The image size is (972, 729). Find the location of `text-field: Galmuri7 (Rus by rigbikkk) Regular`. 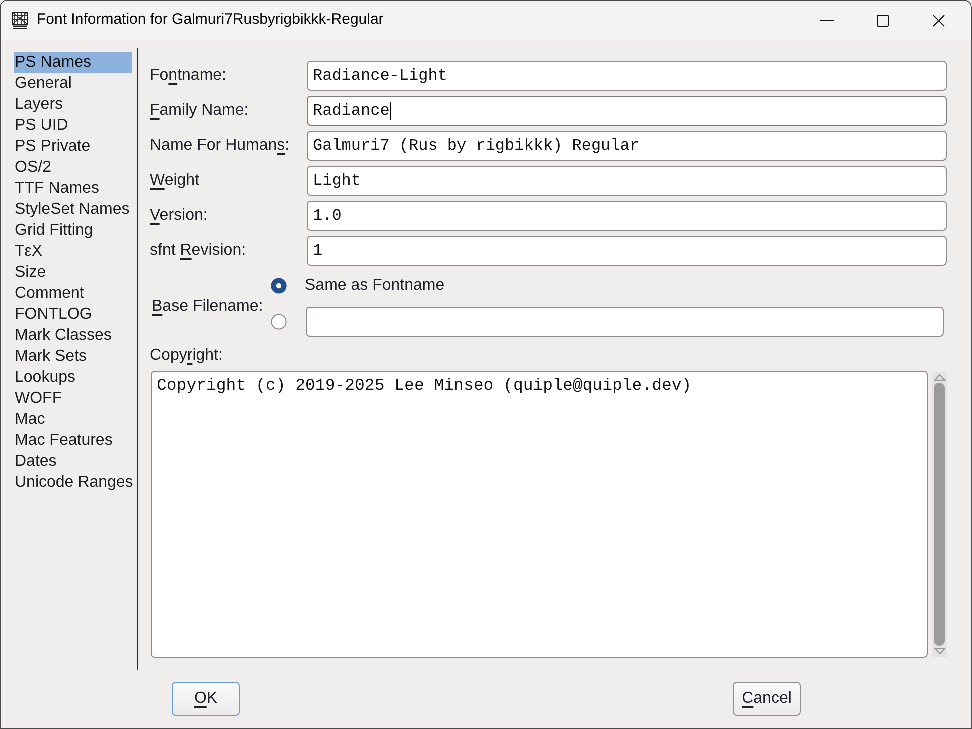

text-field: Galmuri7 (Rus by rigbikkk) Regular is located at coordinates (627, 146).